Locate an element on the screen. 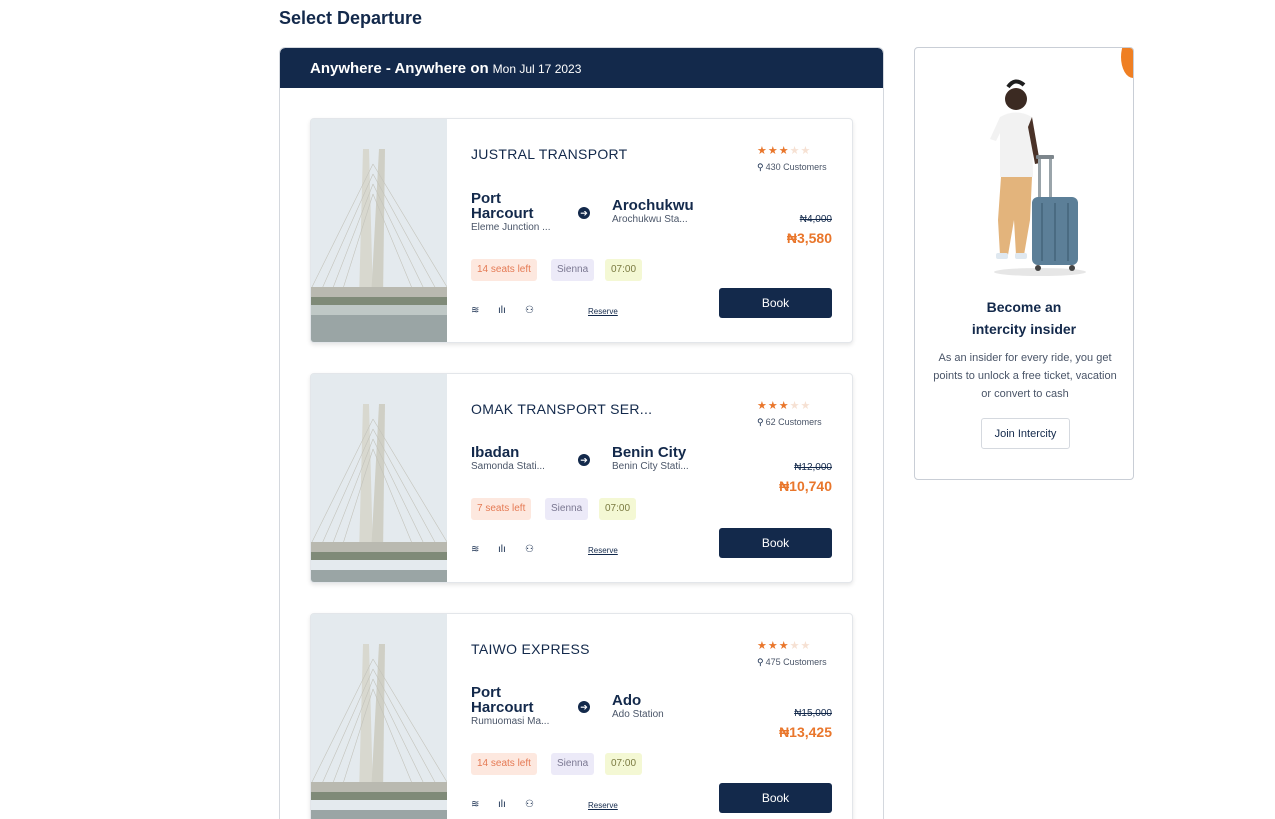 The width and height of the screenshot is (1275, 819). original-price: ₦4,000 is located at coordinates (815, 219).